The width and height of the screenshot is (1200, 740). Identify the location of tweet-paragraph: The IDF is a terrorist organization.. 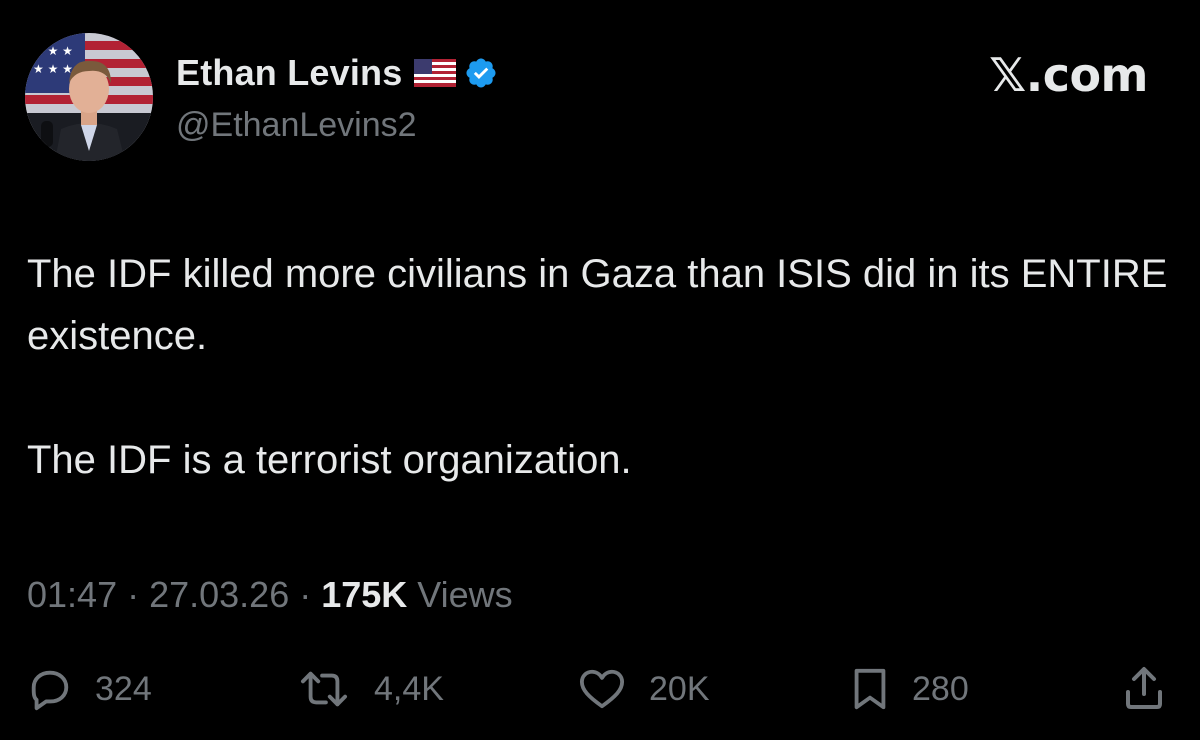
(329, 460).